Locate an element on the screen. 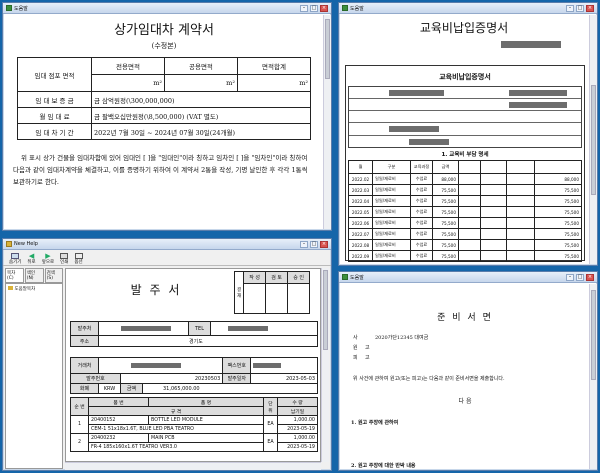 This screenshot has width=600, height=473. address-label: 주소 is located at coordinates (84, 341).